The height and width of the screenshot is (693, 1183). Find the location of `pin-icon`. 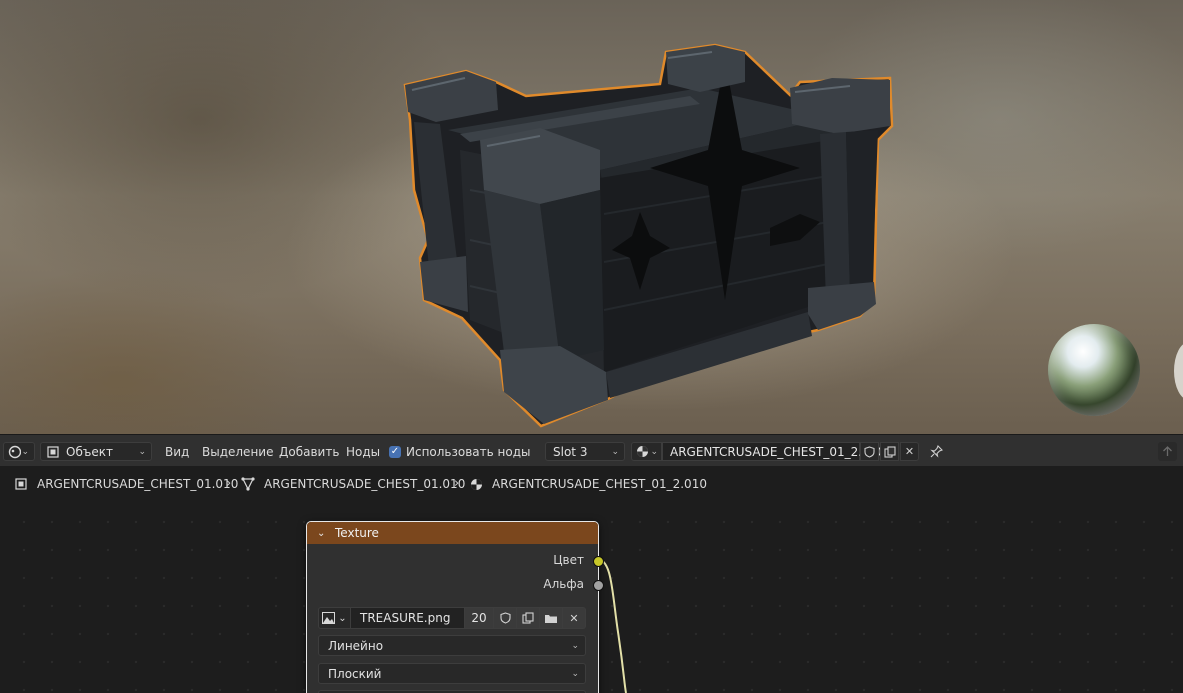

pin-icon is located at coordinates (936, 451).